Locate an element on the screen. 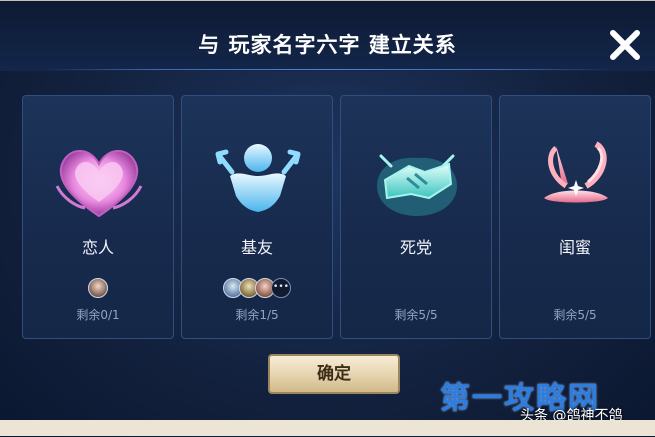 The width and height of the screenshot is (655, 437). relationship-name: 基友 is located at coordinates (256, 247).